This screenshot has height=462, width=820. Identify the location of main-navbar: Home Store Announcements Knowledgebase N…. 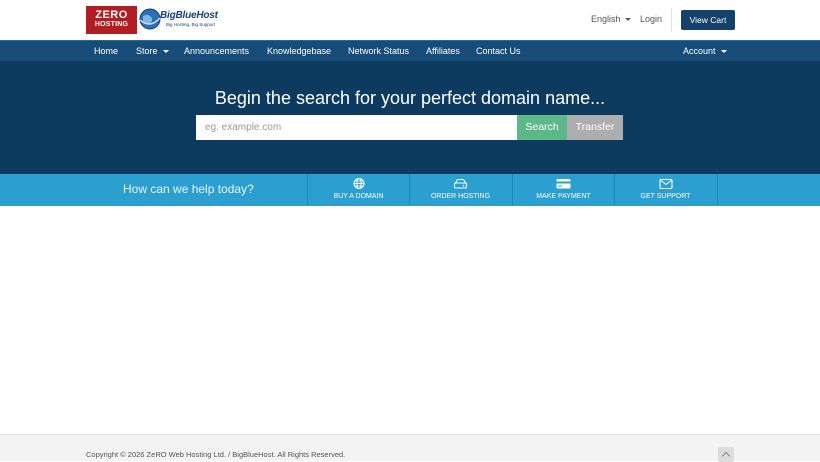
(410, 50).